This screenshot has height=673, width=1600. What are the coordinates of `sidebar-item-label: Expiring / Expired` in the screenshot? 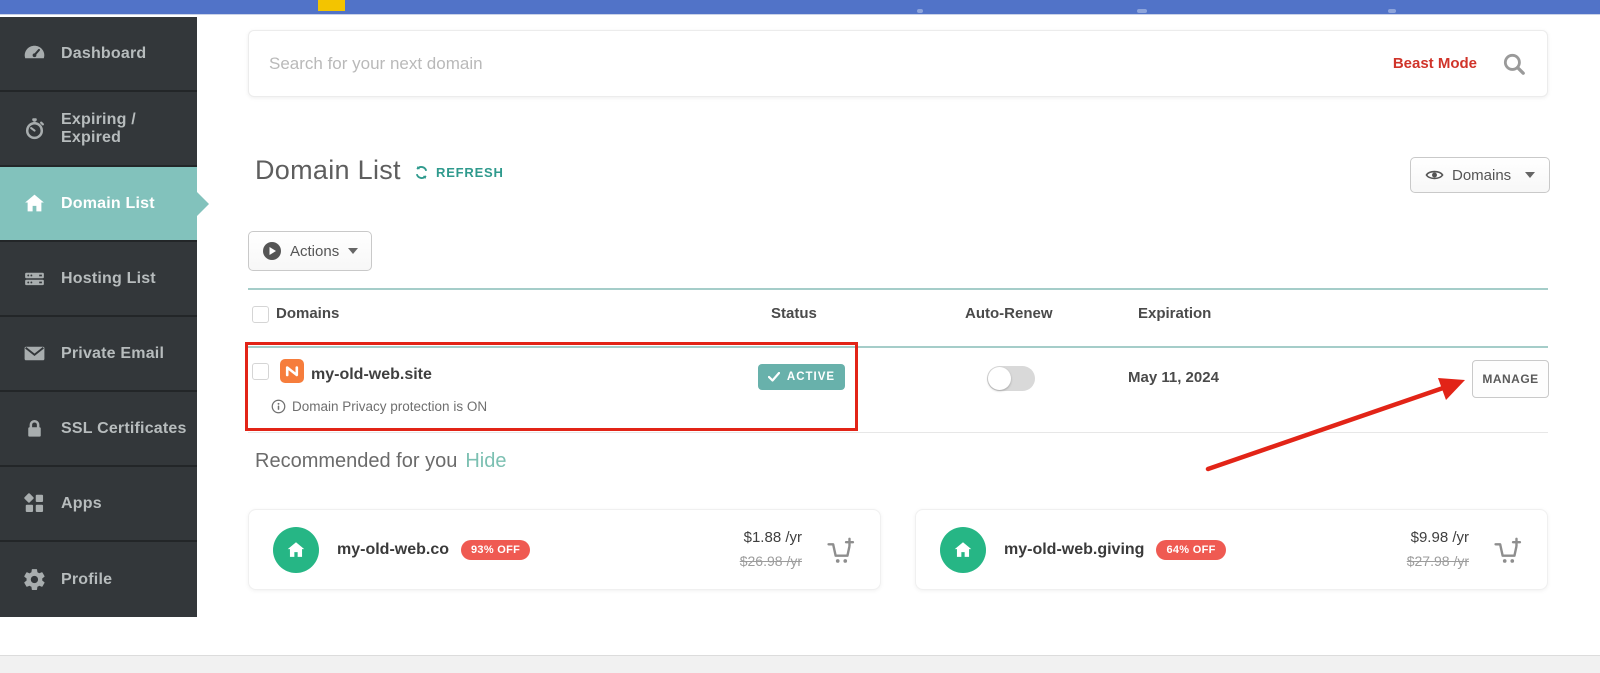 It's located at (98, 128).